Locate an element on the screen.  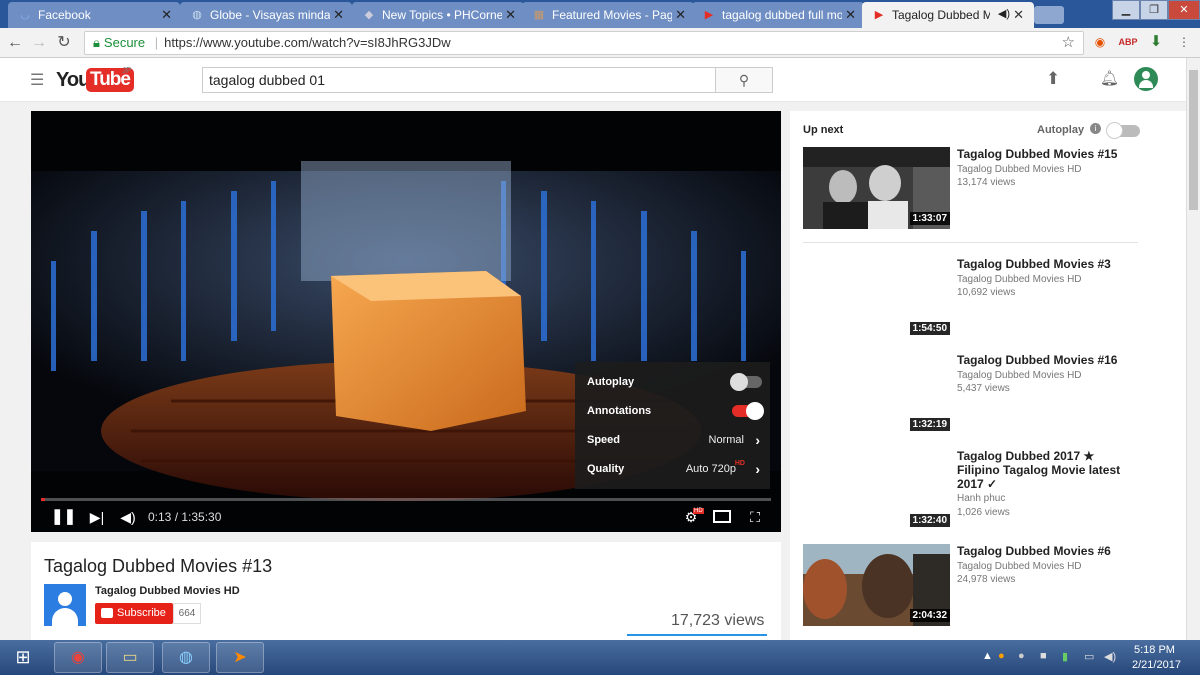
back-icon: ← is located at coordinates (15, 43).